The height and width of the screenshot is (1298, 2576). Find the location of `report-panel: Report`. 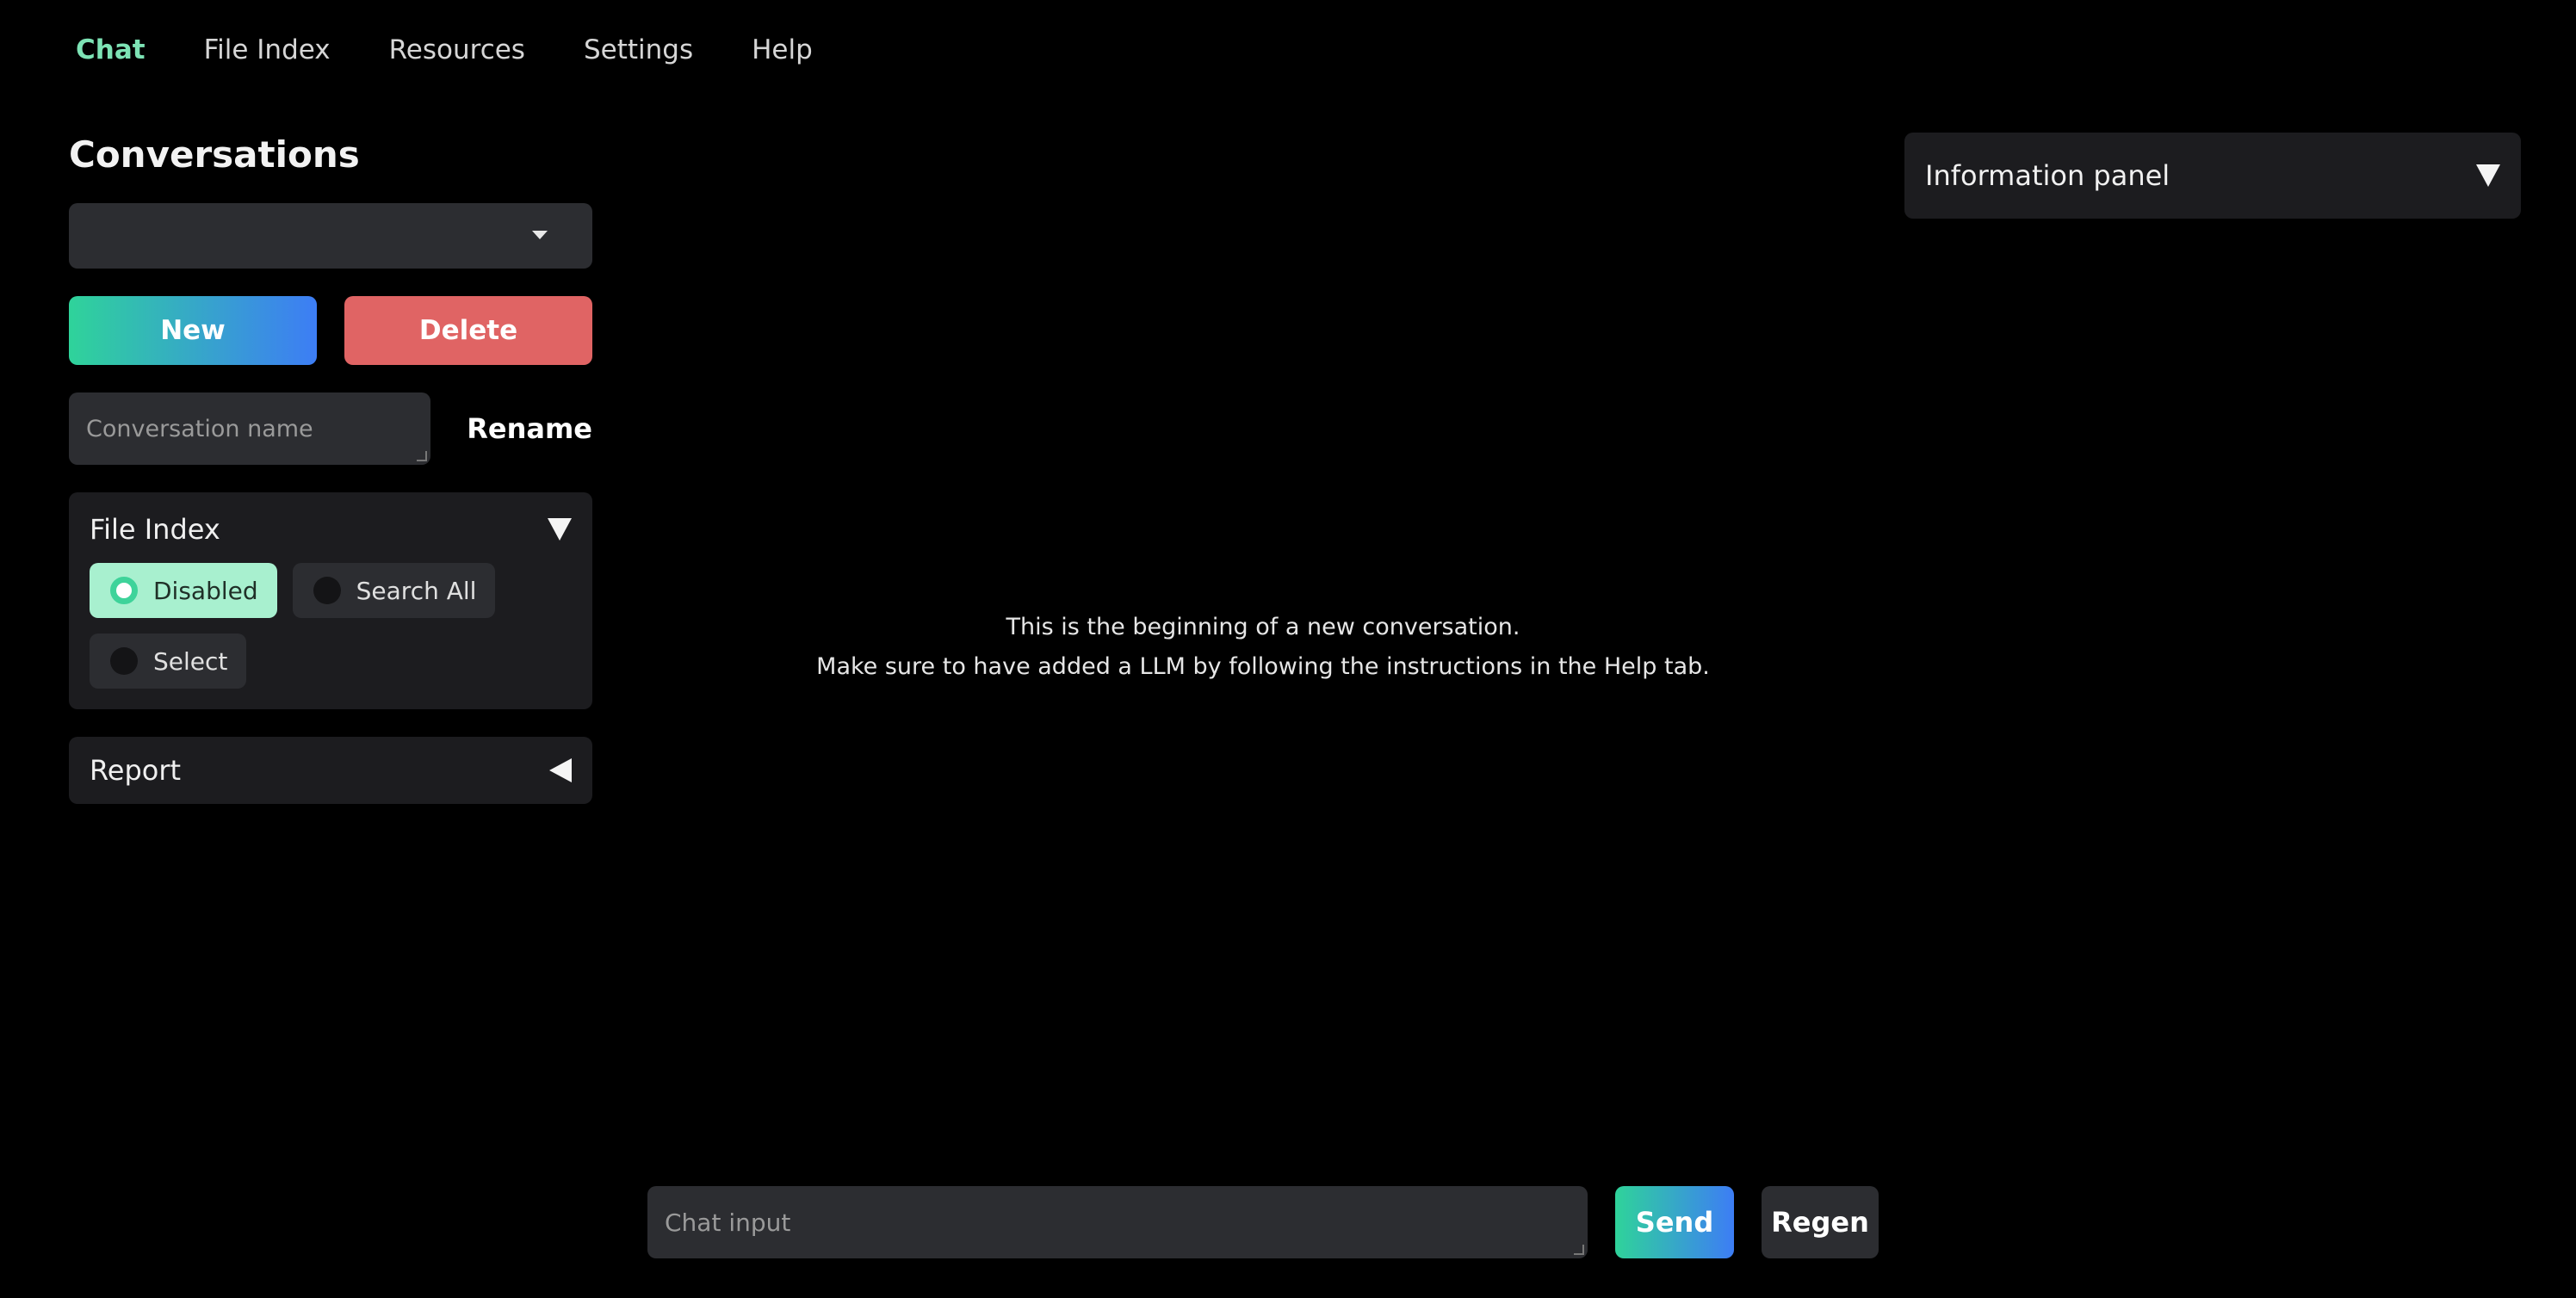

report-panel: Report is located at coordinates (331, 770).